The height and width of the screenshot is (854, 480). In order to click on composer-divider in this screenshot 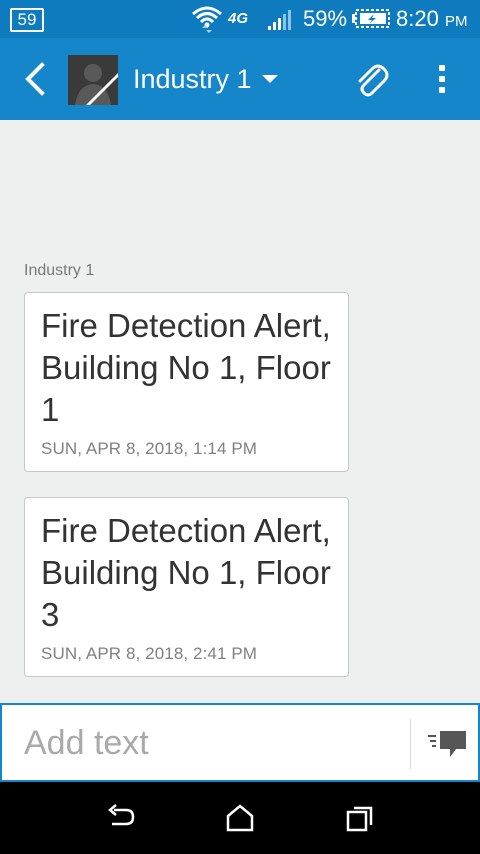, I will do `click(410, 744)`.